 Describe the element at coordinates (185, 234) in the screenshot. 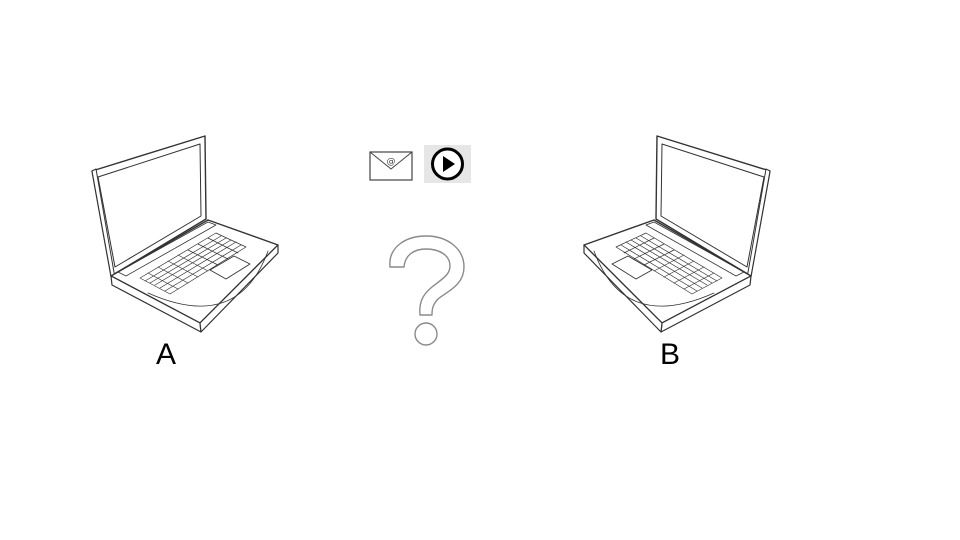

I see `laptop-a-icon` at that location.